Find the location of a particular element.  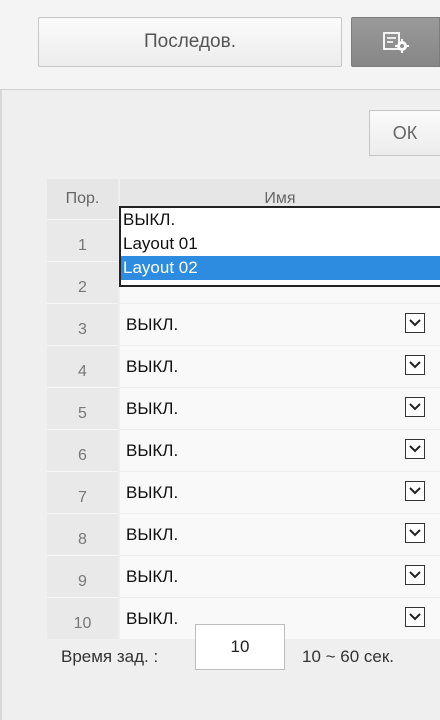

dwell-time-label: Время зад. : is located at coordinates (110, 656).